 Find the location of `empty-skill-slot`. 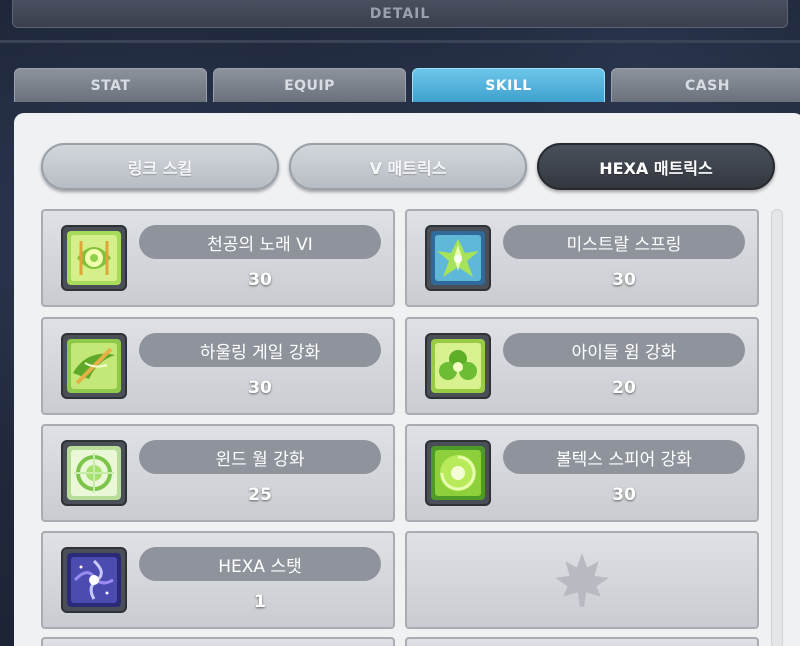

empty-skill-slot is located at coordinates (582, 580).